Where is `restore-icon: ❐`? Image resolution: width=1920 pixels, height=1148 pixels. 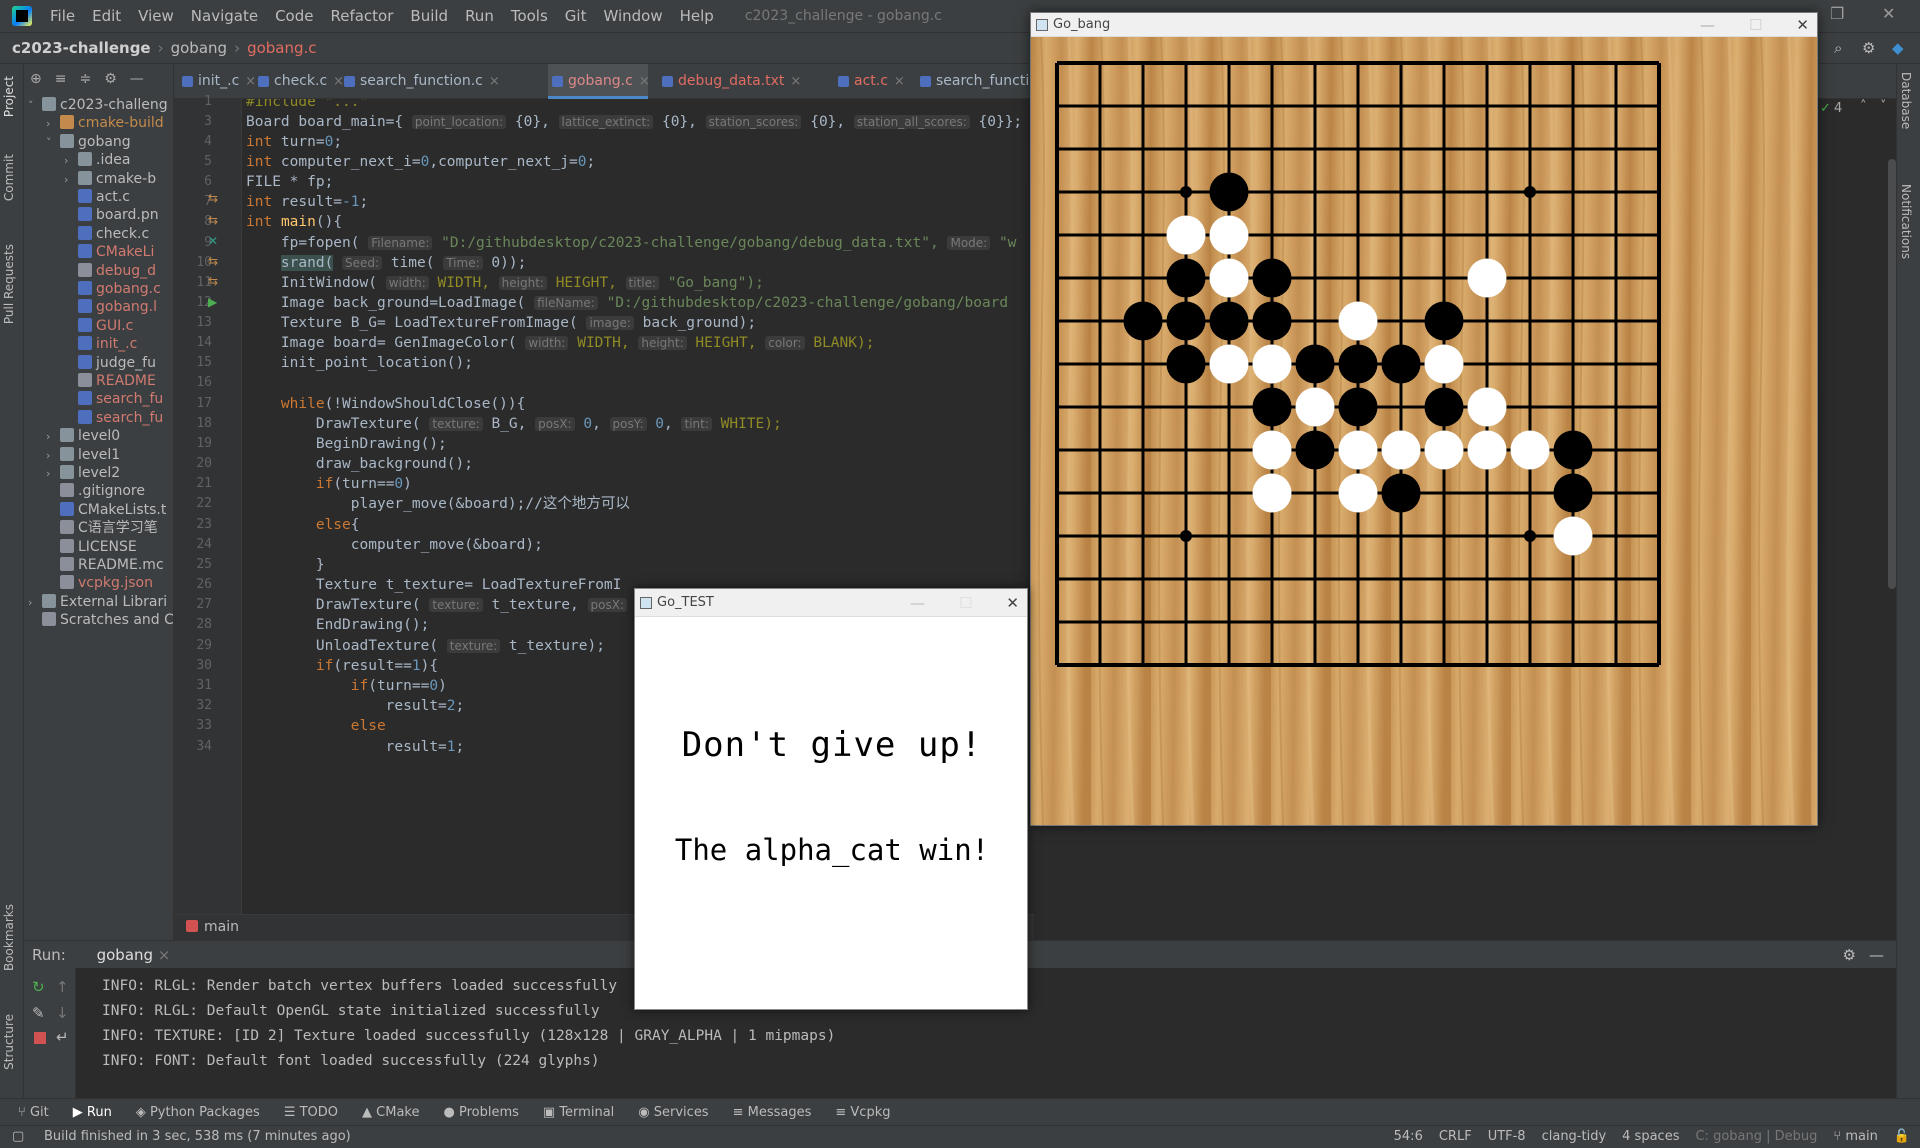 restore-icon: ❐ is located at coordinates (1837, 13).